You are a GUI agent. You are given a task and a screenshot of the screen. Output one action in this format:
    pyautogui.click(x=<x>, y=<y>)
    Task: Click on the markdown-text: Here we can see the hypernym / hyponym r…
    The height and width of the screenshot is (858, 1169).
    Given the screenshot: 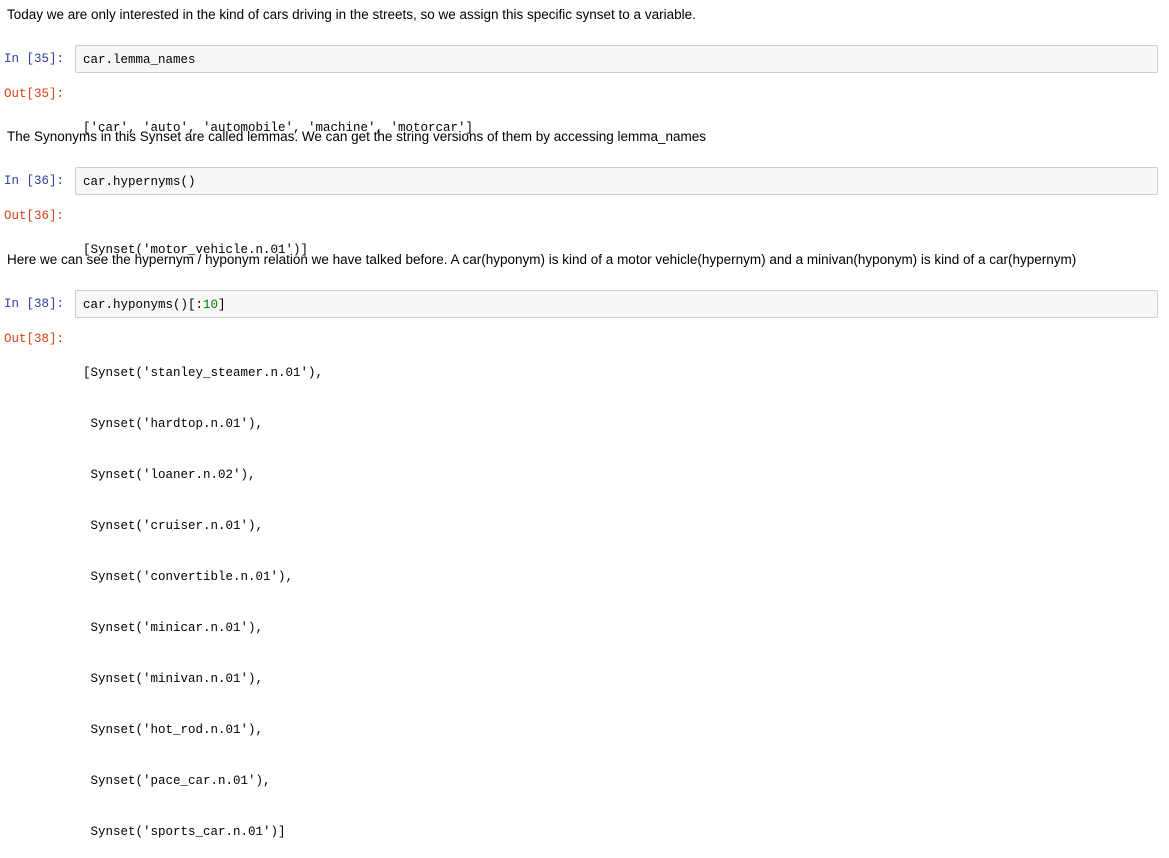 What is the action you would take?
    pyautogui.click(x=542, y=259)
    